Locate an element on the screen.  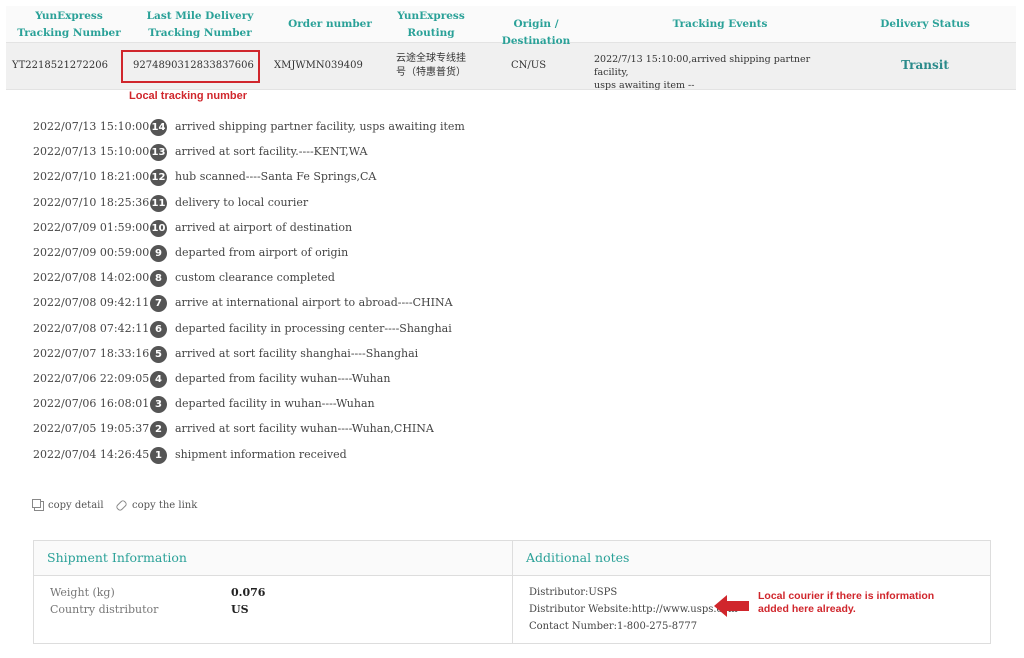
header-line: Routing is located at coordinates (431, 33).